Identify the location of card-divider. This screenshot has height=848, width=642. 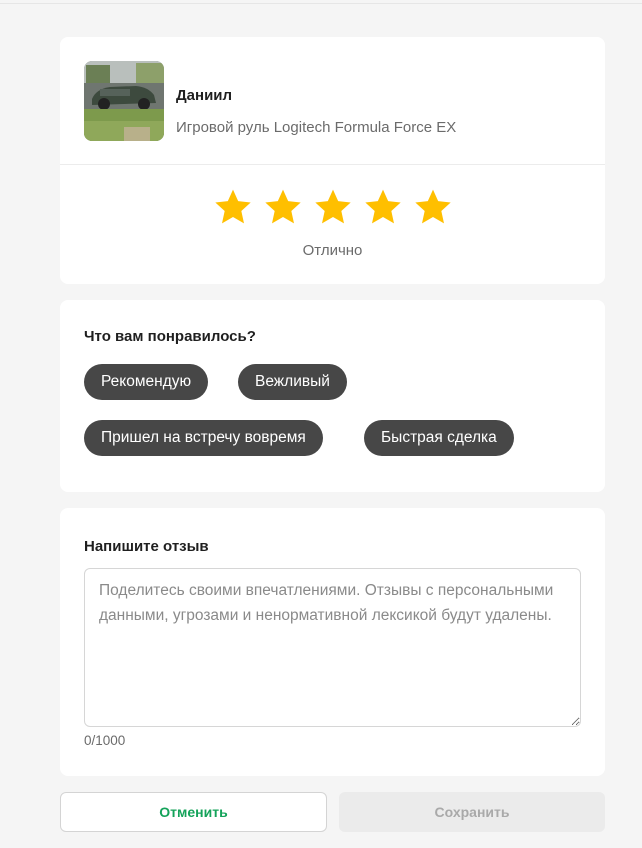
(332, 164).